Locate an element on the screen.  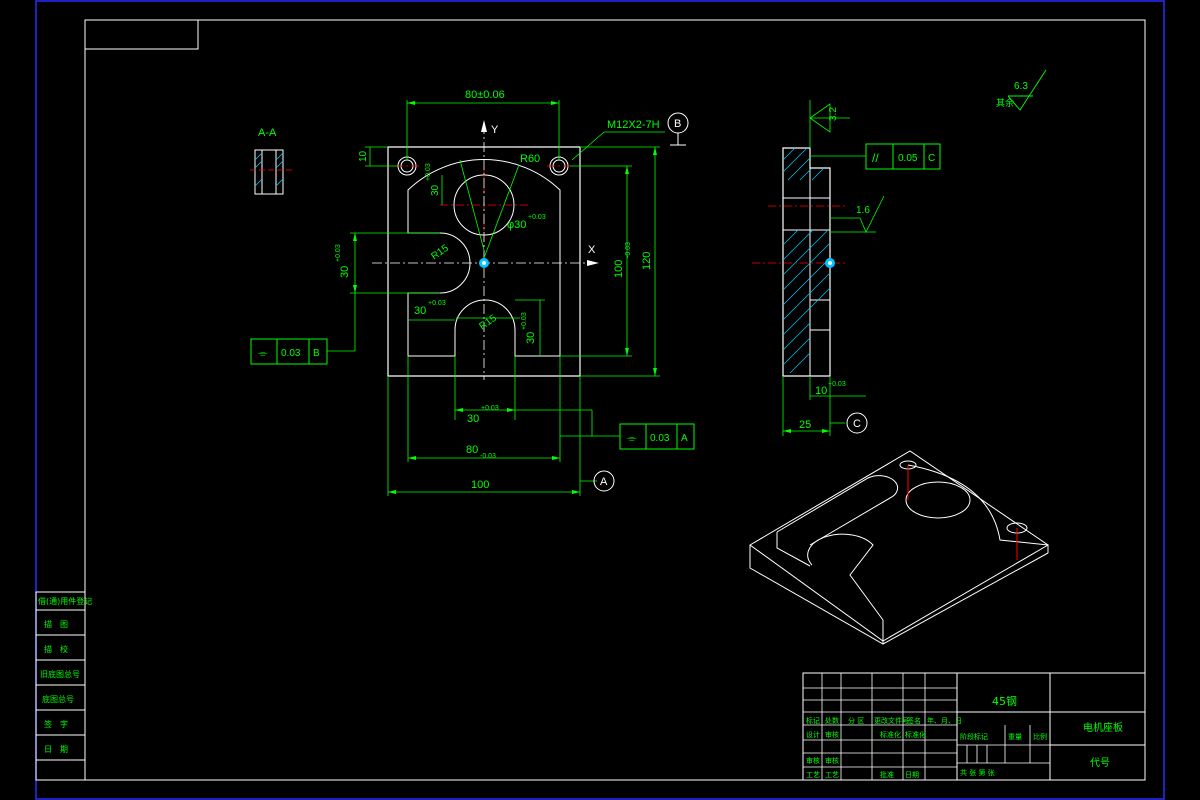
side-panel-item: 描 校 is located at coordinates (56, 649).